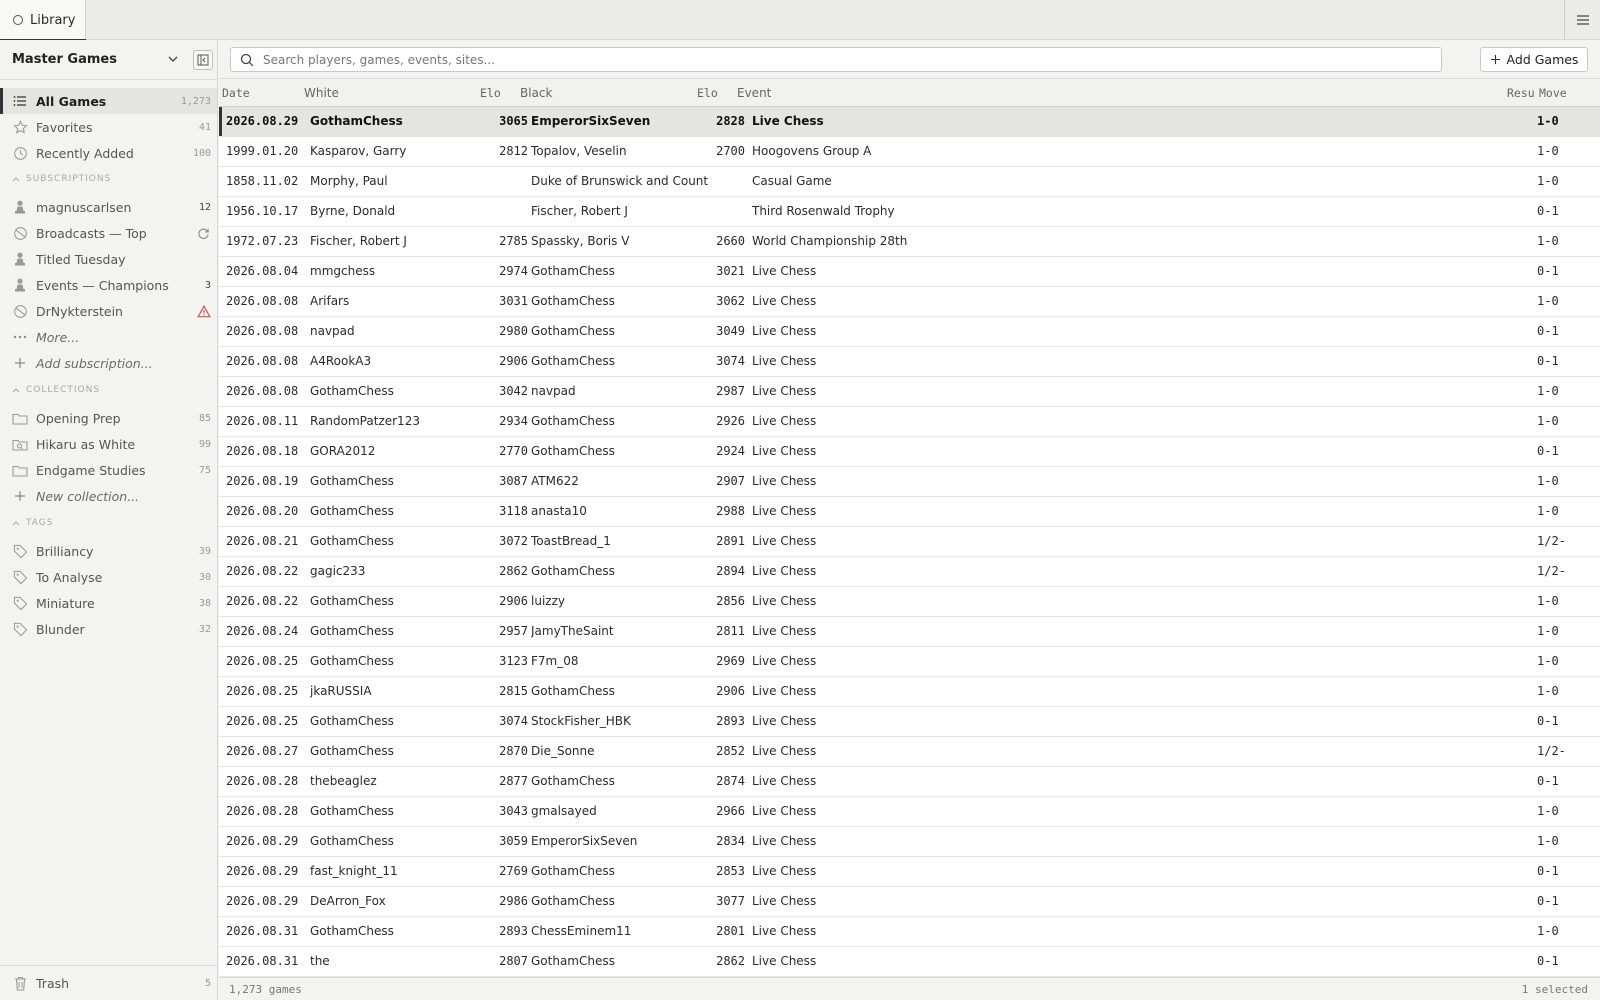  What do you see at coordinates (108, 629) in the screenshot?
I see `sidebar-item-blunder: Blunder 32` at bounding box center [108, 629].